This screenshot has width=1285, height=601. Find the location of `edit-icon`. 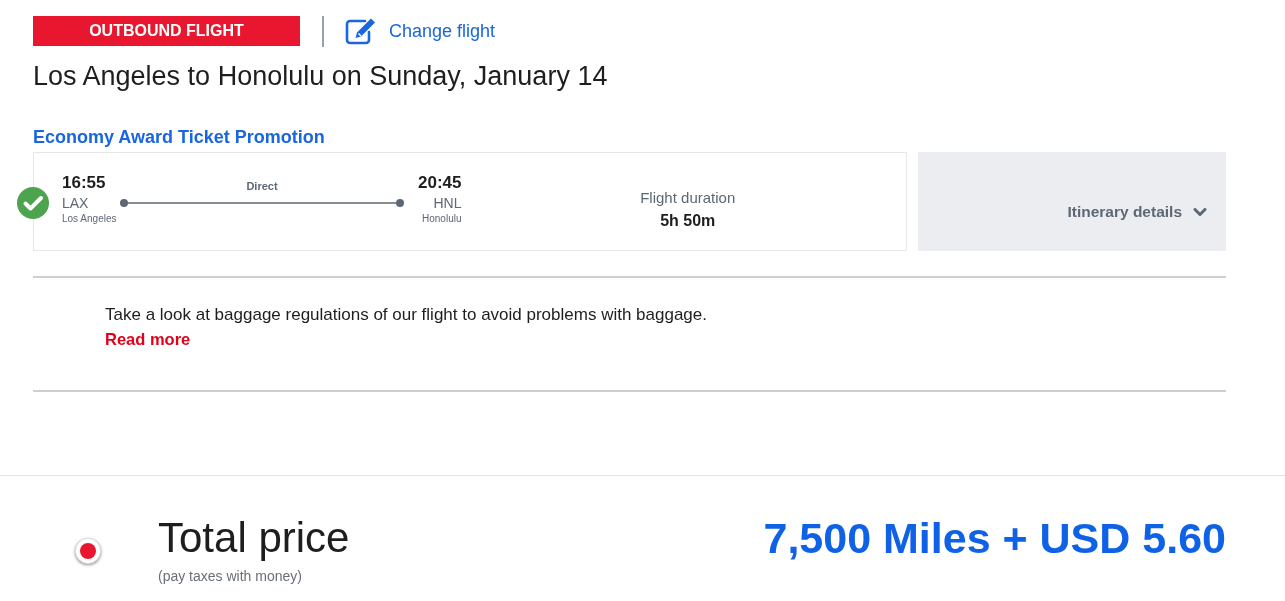

edit-icon is located at coordinates (361, 31).